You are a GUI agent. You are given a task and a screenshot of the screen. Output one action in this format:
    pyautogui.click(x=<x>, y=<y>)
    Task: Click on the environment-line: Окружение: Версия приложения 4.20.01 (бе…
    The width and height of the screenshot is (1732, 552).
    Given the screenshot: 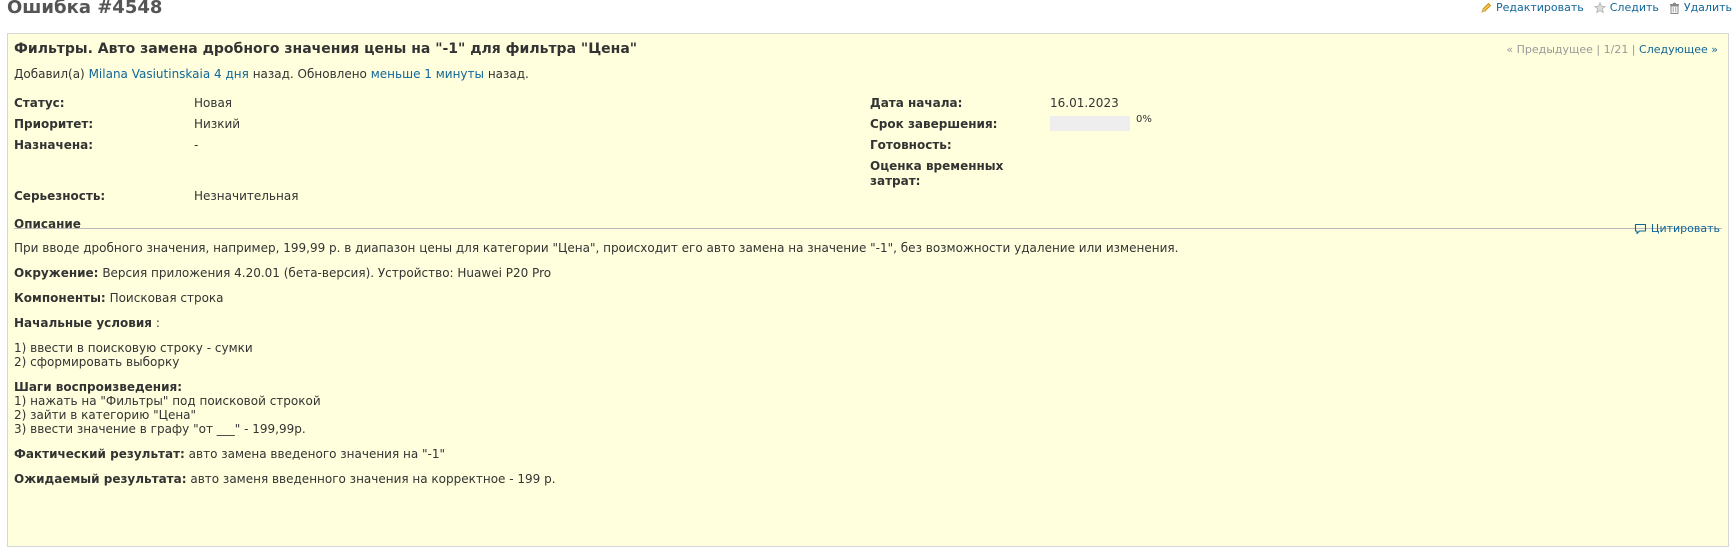 What is the action you would take?
    pyautogui.click(x=864, y=273)
    